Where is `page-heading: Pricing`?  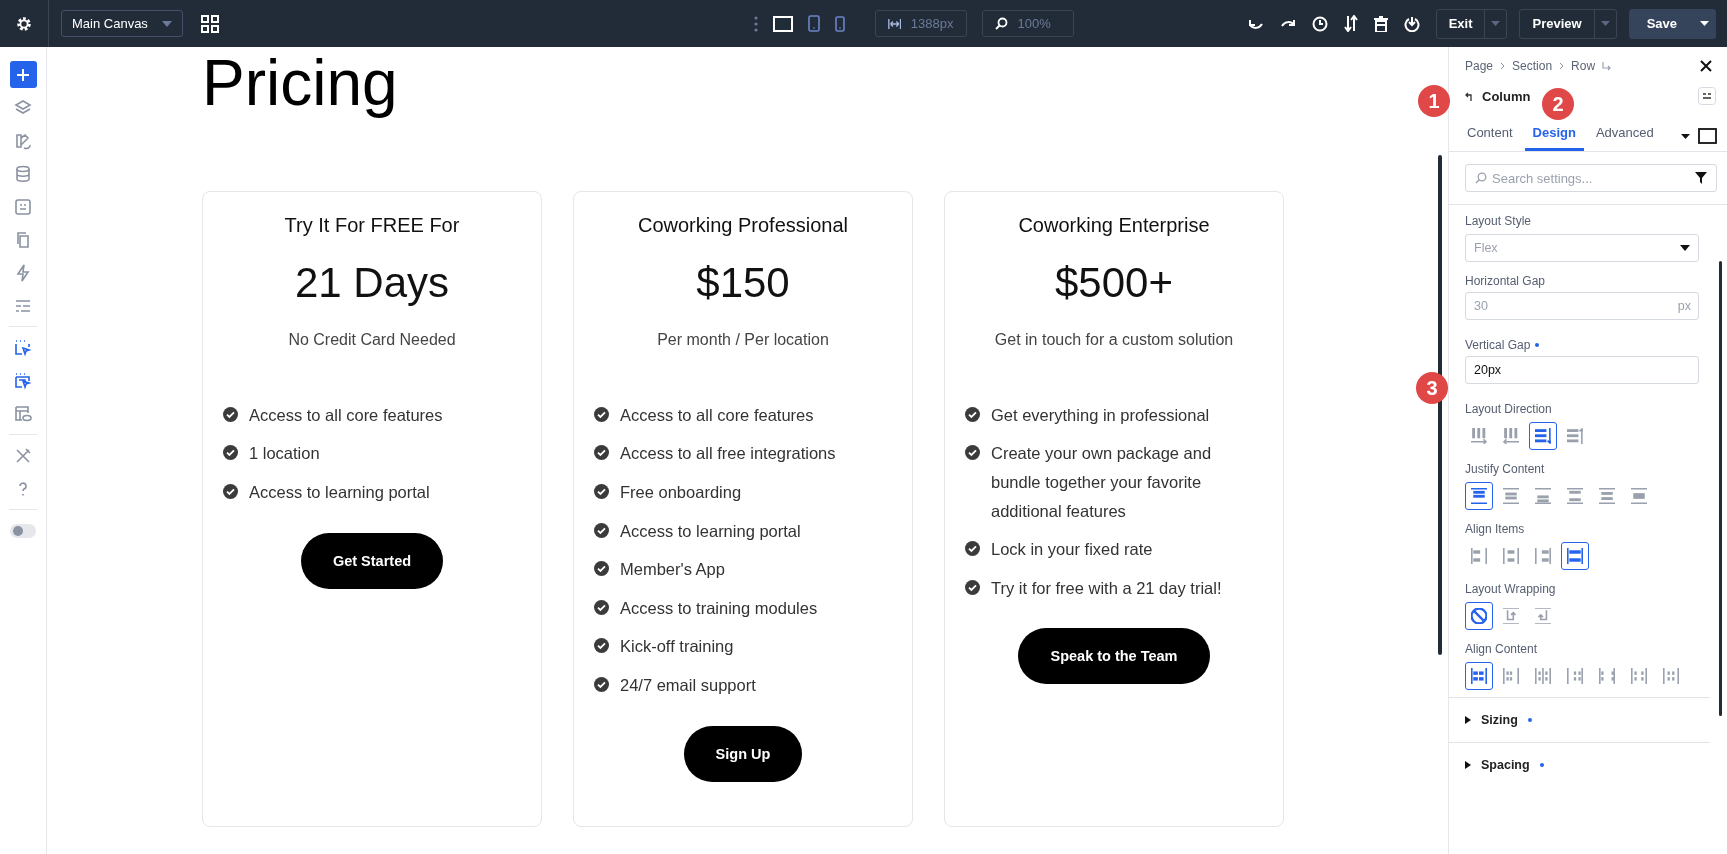 page-heading: Pricing is located at coordinates (300, 84).